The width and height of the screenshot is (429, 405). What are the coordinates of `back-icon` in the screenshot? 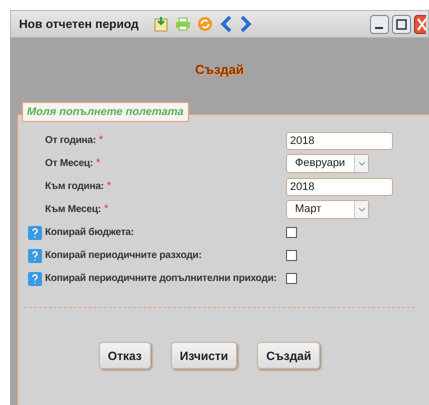 It's located at (225, 24).